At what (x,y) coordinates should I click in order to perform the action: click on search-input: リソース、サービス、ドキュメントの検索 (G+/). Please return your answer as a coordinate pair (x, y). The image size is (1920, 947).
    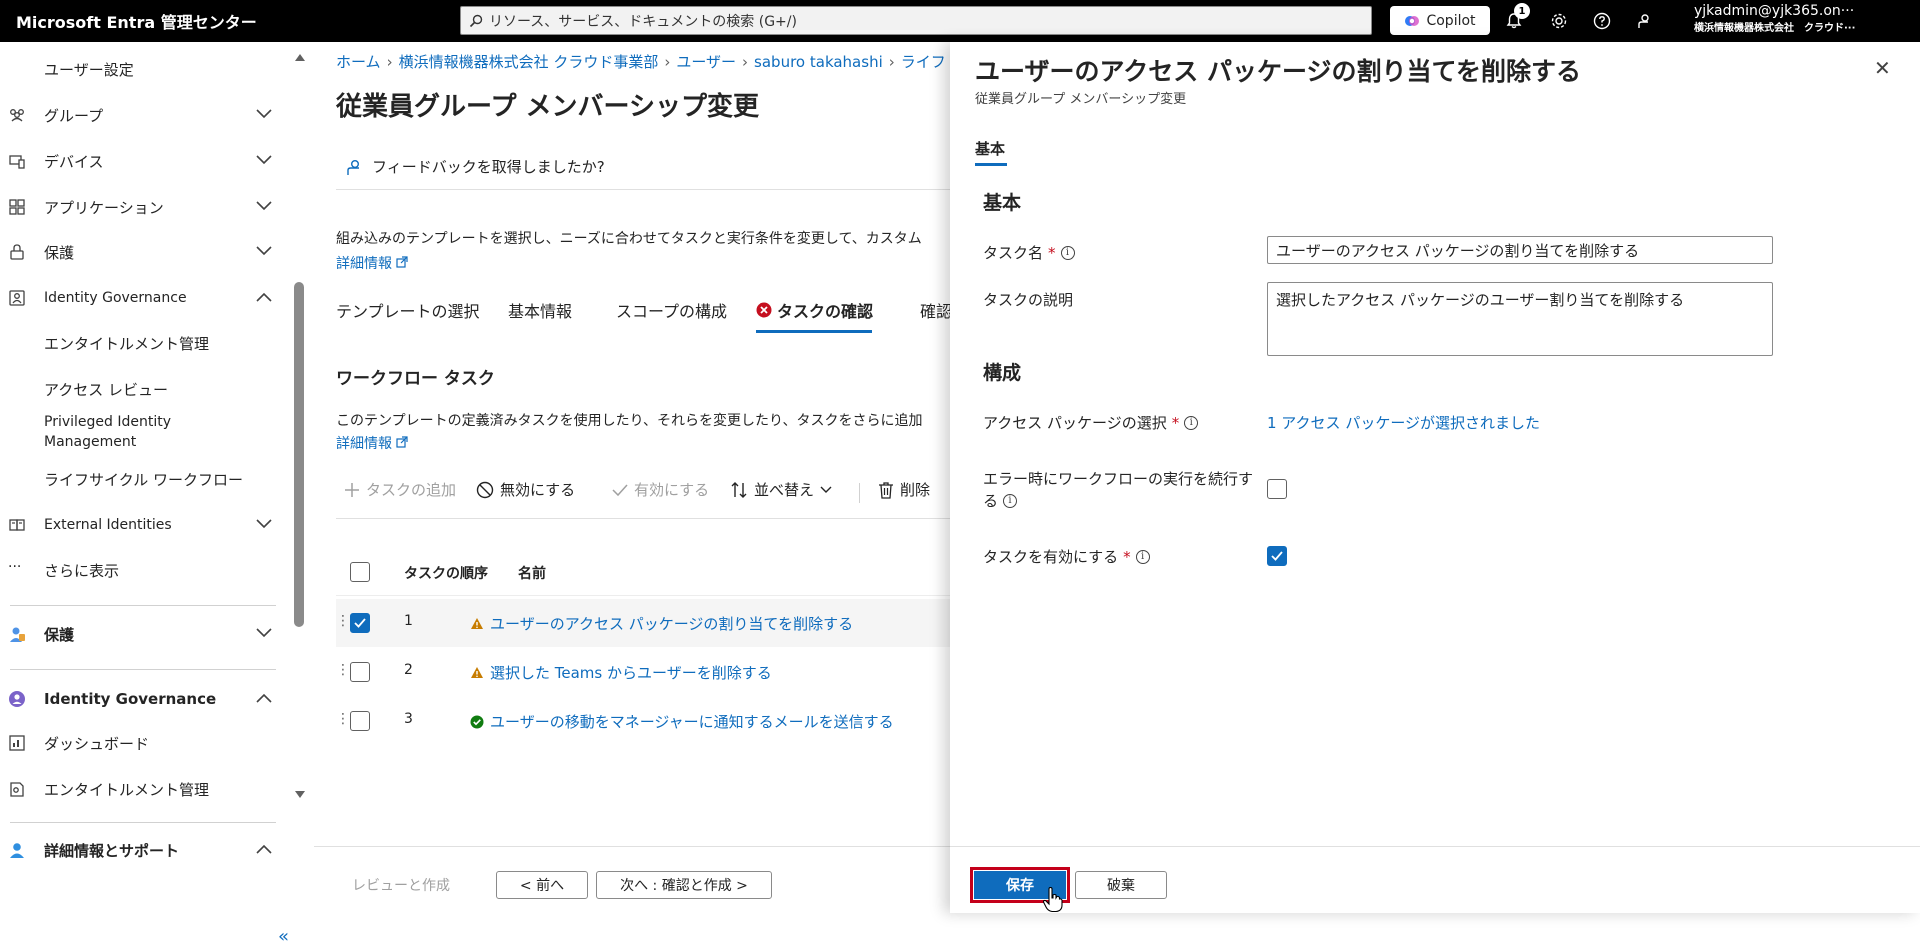
    Looking at the image, I should click on (916, 20).